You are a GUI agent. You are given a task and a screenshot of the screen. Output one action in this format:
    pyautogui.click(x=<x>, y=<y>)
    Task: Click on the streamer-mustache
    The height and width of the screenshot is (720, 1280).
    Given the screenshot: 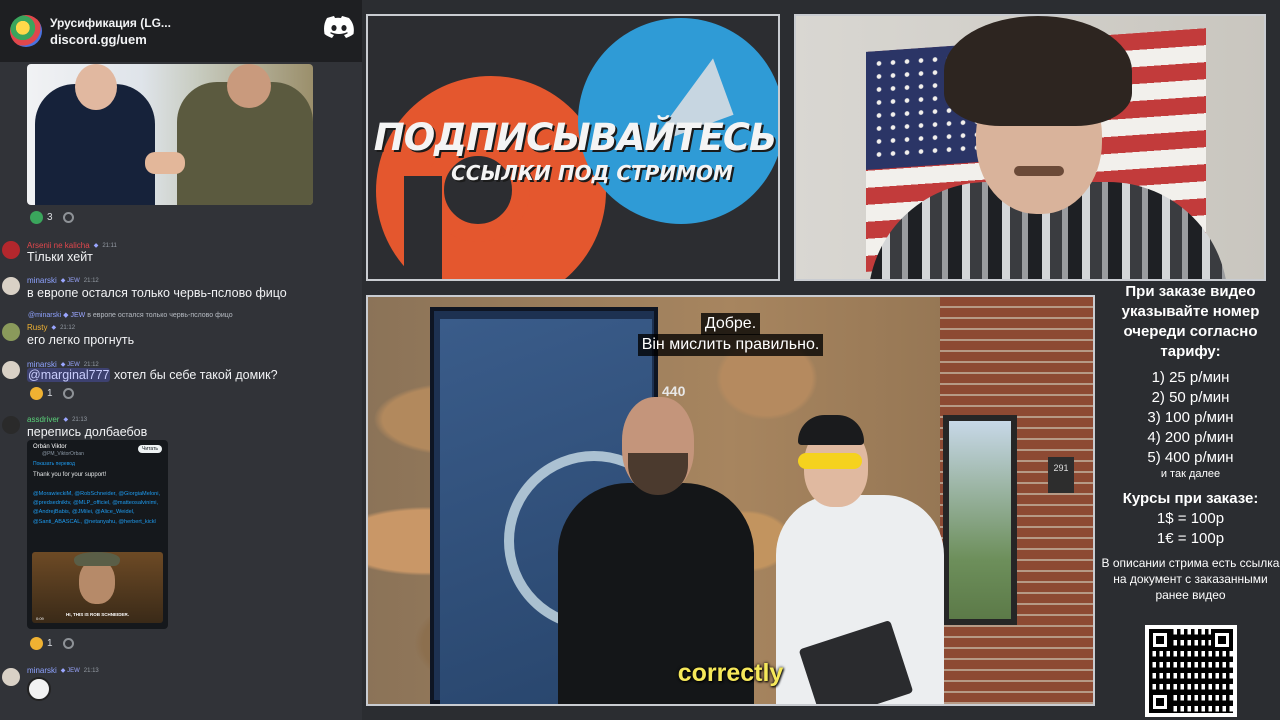 What is the action you would take?
    pyautogui.click(x=1039, y=171)
    